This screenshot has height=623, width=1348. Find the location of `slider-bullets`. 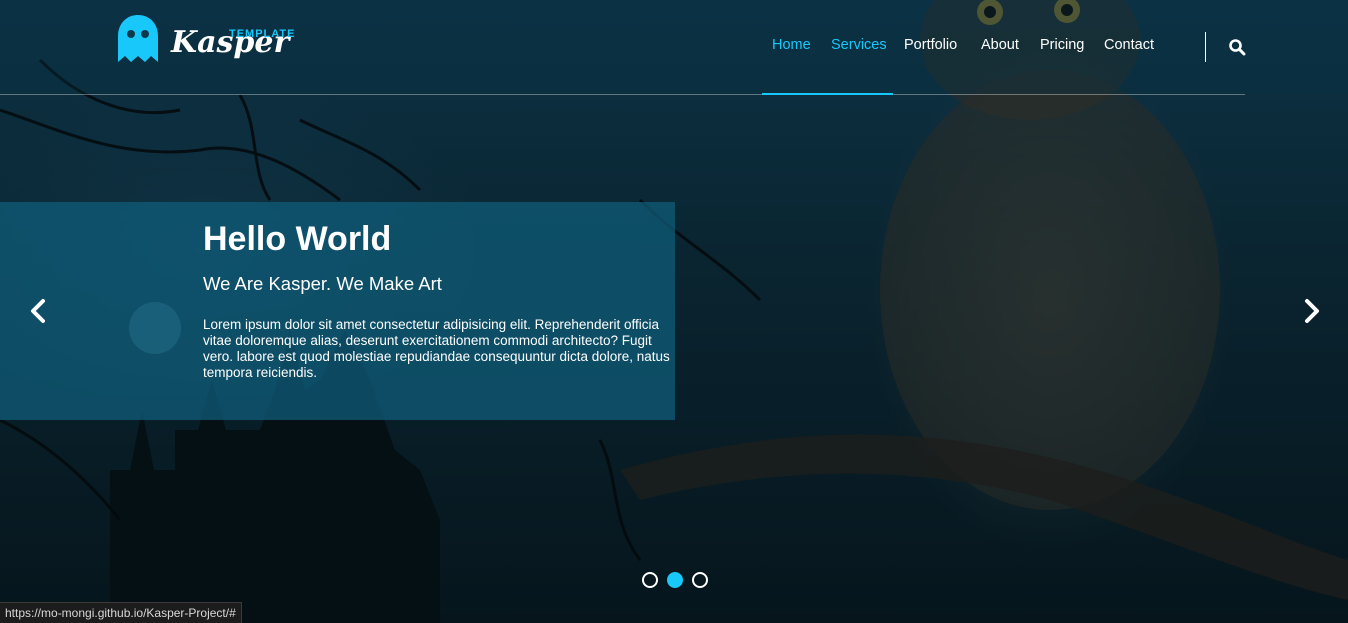

slider-bullets is located at coordinates (676, 581).